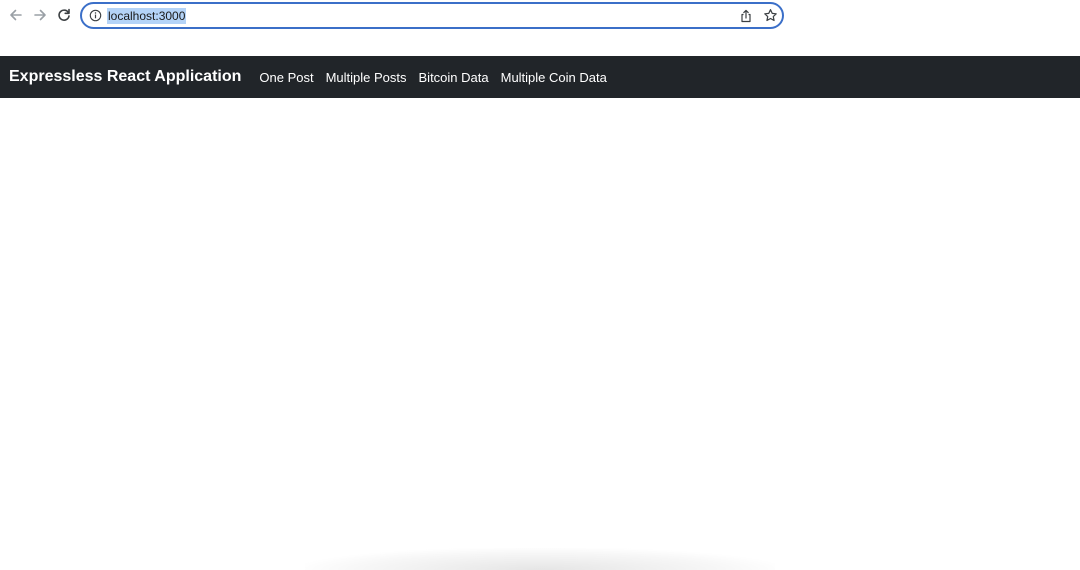 Image resolution: width=1080 pixels, height=570 pixels. Describe the element at coordinates (746, 16) in the screenshot. I see `share-icon` at that location.